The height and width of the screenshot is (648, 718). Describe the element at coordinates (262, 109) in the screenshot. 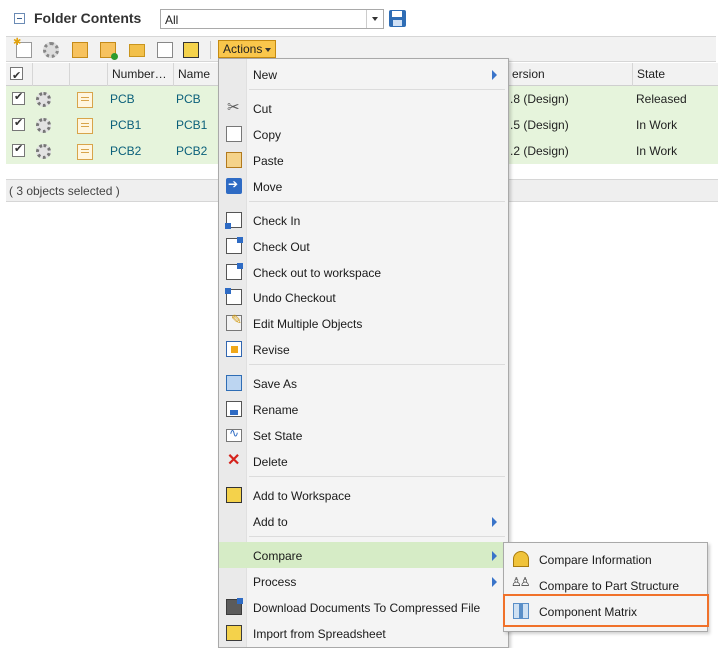

I see `menu-item-label: Cut` at that location.